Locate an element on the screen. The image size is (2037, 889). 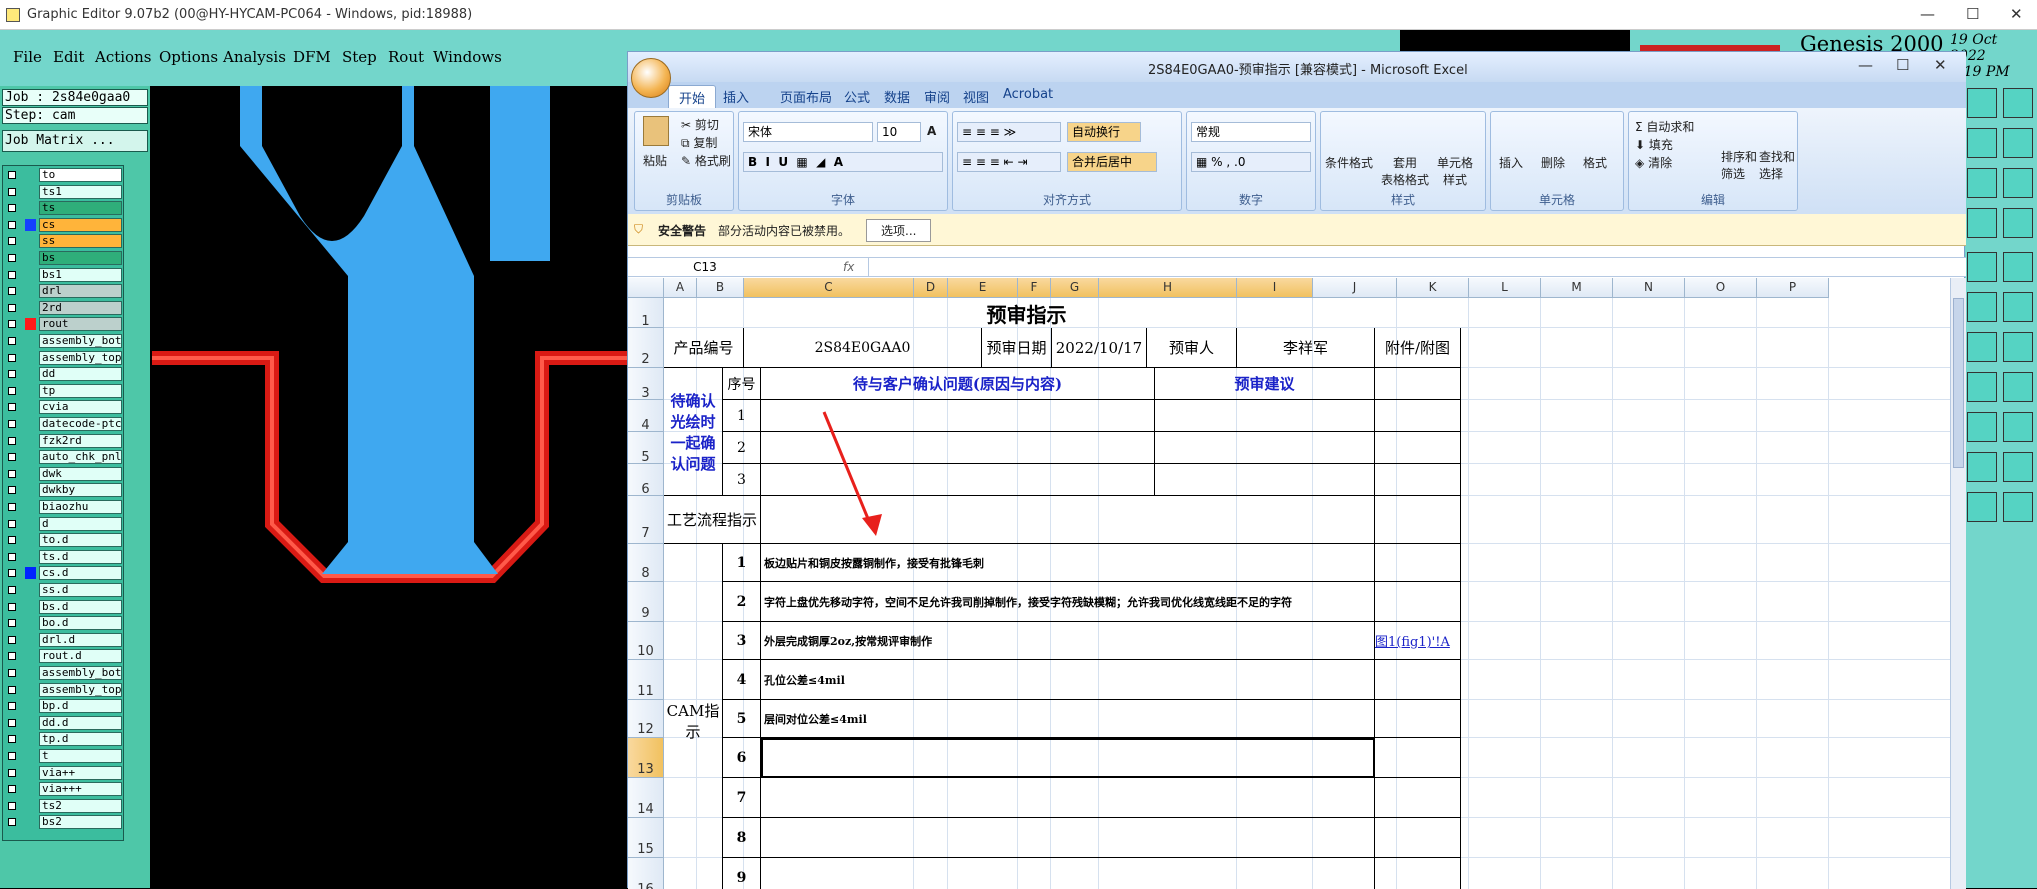
close-button: ✕ is located at coordinates (2016, 14).